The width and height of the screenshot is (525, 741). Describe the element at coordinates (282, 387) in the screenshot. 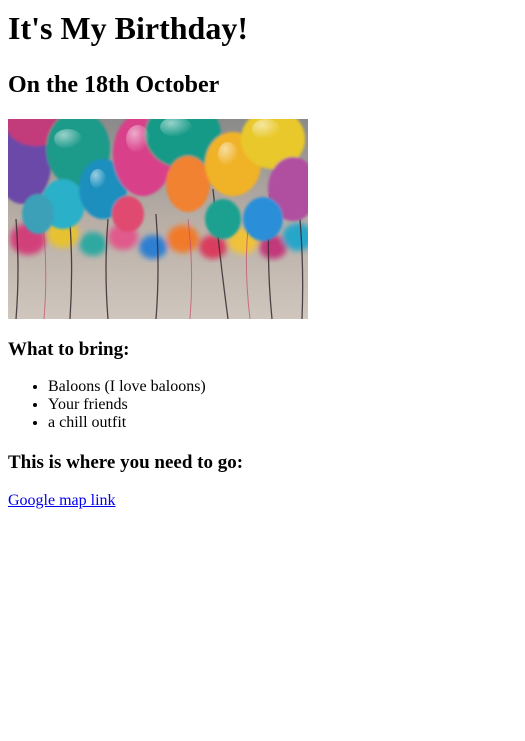

I see `list-item: Baloons (I love baloons)` at that location.